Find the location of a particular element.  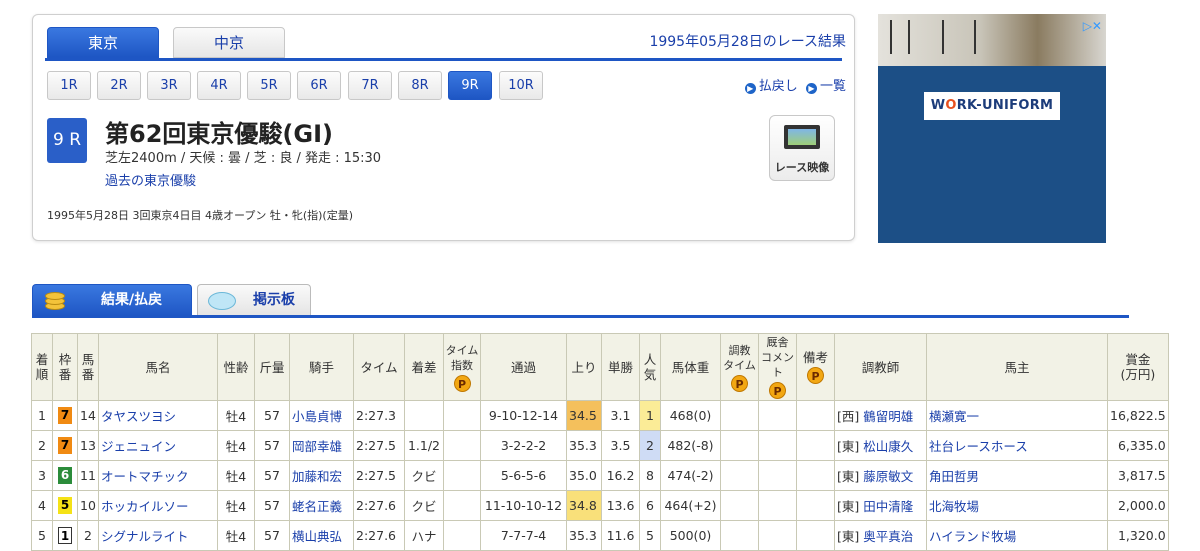

coins-icon is located at coordinates (54, 300).